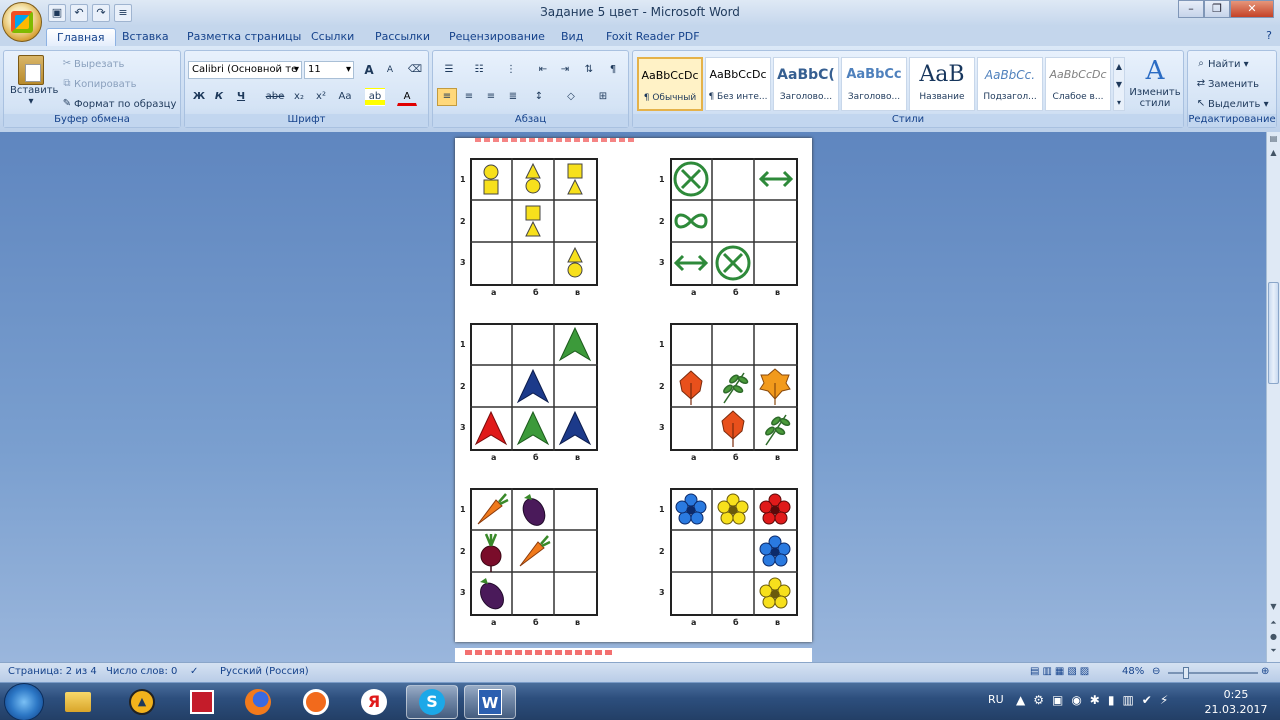 The width and height of the screenshot is (1280, 720). I want to click on paste-button: Вставить ▾, so click(34, 81).